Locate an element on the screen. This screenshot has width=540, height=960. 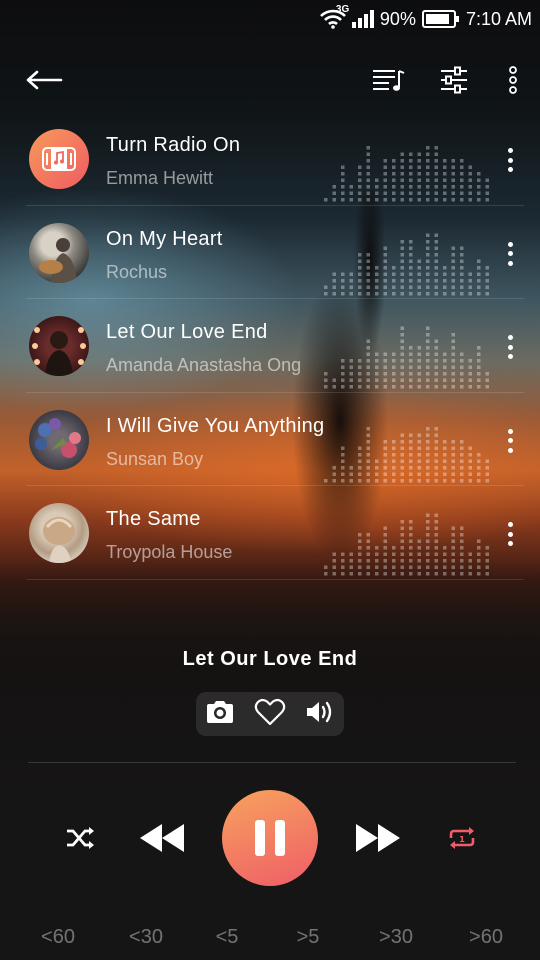
radio-thumbnail is located at coordinates (59, 159).